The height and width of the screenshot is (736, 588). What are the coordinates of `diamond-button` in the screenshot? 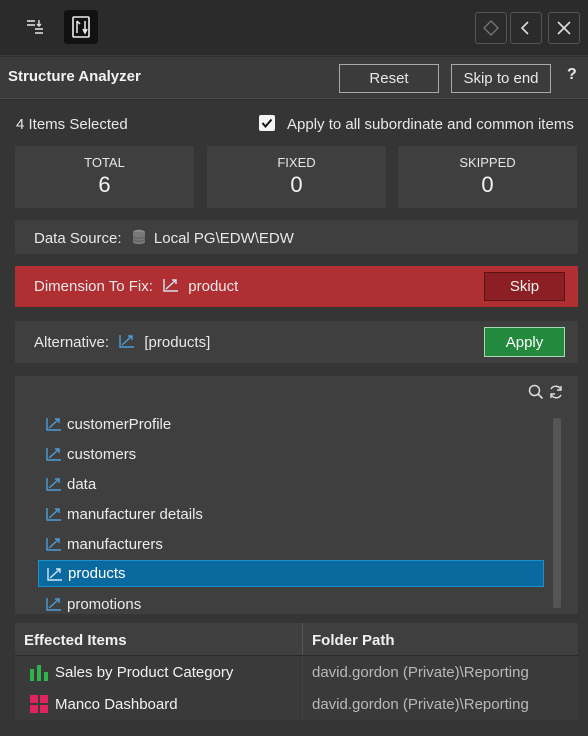 It's located at (491, 28).